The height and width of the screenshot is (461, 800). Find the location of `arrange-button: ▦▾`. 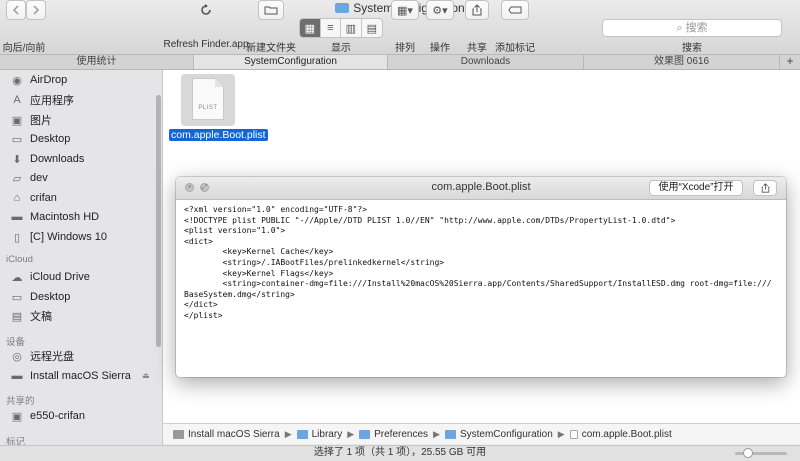

arrange-button: ▦▾ is located at coordinates (405, 10).